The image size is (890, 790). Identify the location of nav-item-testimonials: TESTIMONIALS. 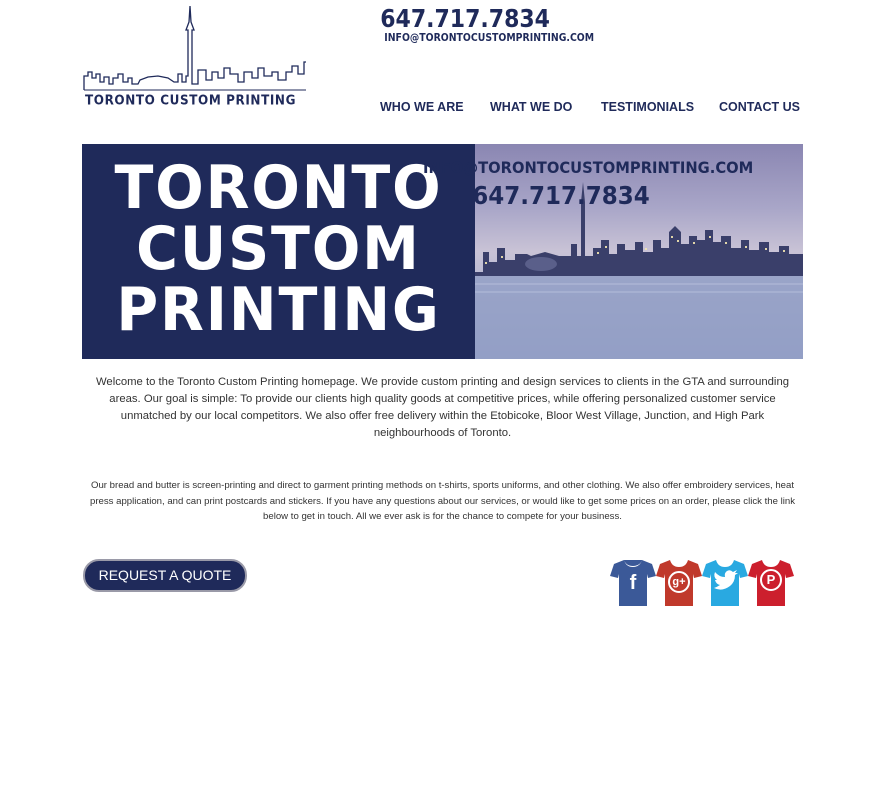
(647, 107).